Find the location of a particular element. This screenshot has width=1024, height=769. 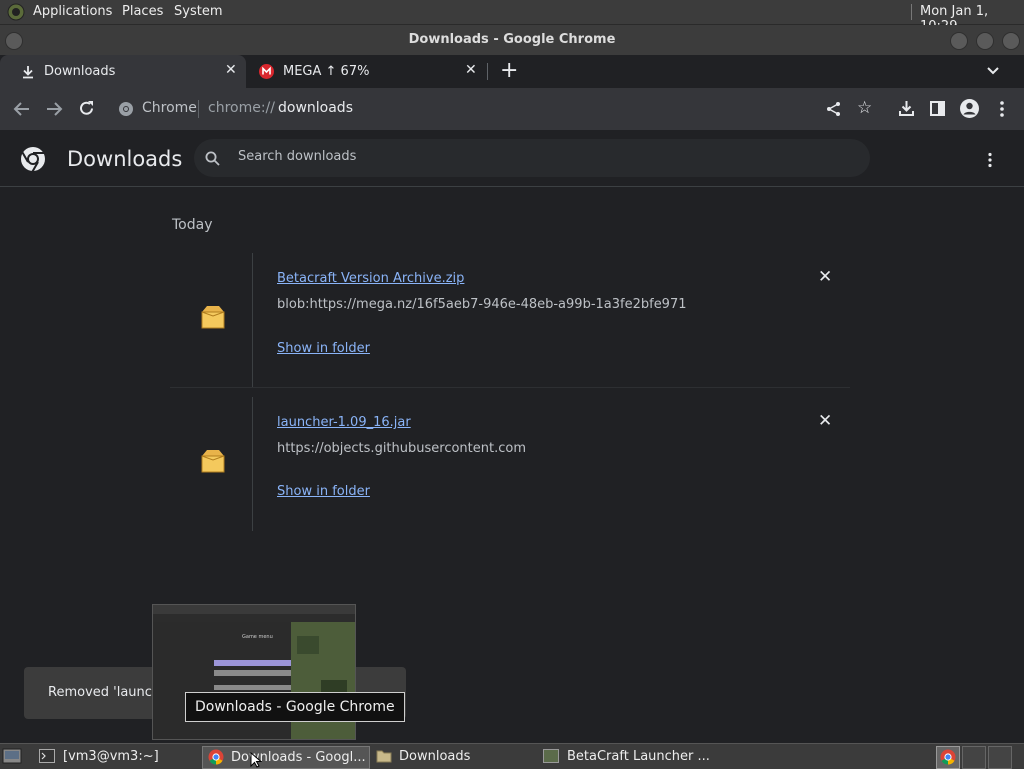

browser-menu-icon is located at coordinates (1002, 109).